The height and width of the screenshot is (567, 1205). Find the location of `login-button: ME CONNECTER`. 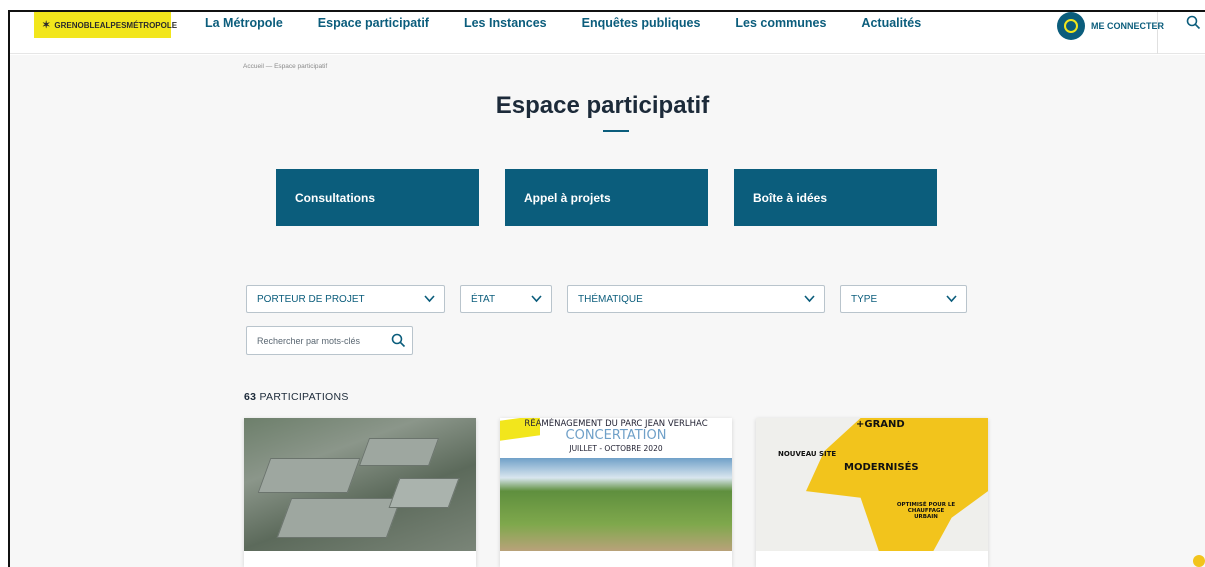

login-button: ME CONNECTER is located at coordinates (1110, 26).